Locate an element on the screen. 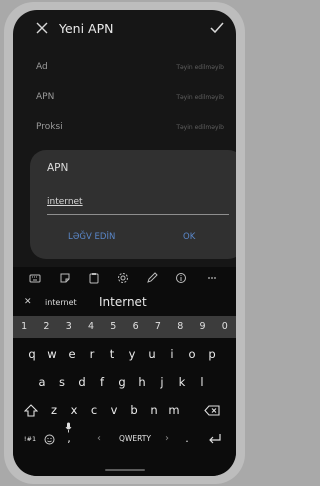 This screenshot has height=486, width=320. key-i: i is located at coordinates (172, 354).